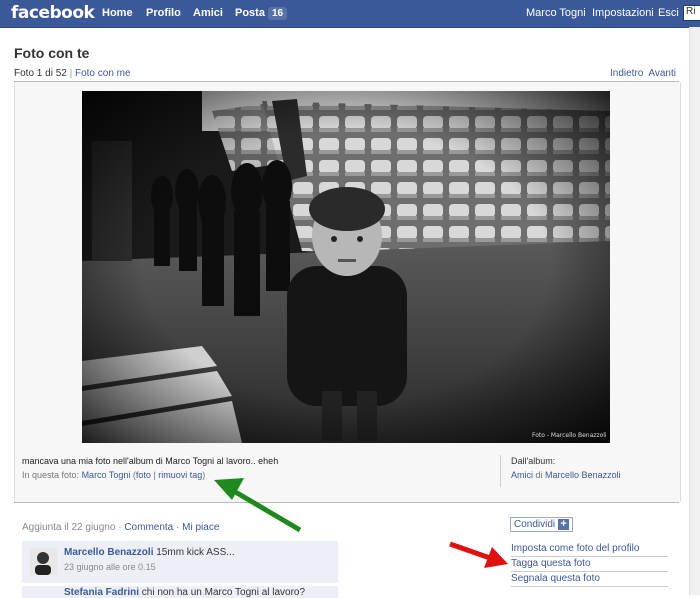 This screenshot has width=700, height=598. What do you see at coordinates (163, 13) in the screenshot?
I see `nav-profile-link: Profilo` at bounding box center [163, 13].